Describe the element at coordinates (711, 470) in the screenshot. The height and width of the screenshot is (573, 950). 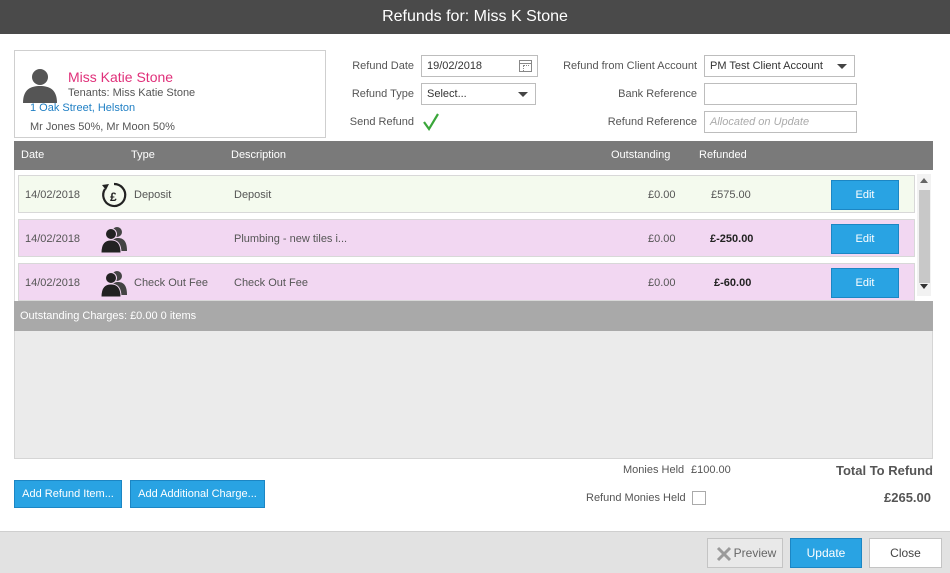
I see `monies-held-value: £100.00` at that location.